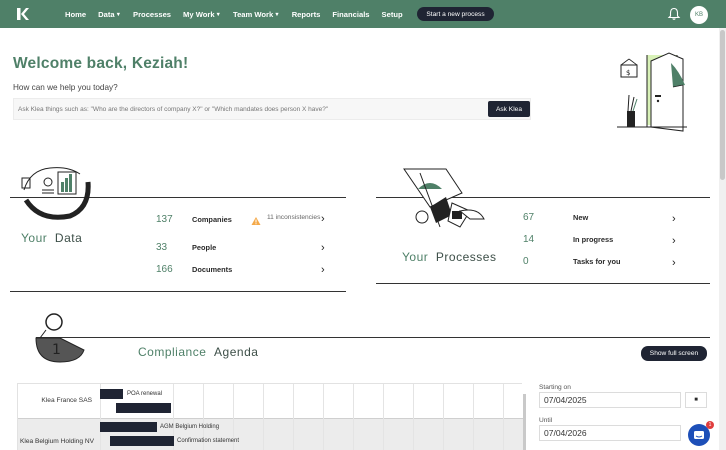  I want to click on nav-item-processes: Processes, so click(152, 14).